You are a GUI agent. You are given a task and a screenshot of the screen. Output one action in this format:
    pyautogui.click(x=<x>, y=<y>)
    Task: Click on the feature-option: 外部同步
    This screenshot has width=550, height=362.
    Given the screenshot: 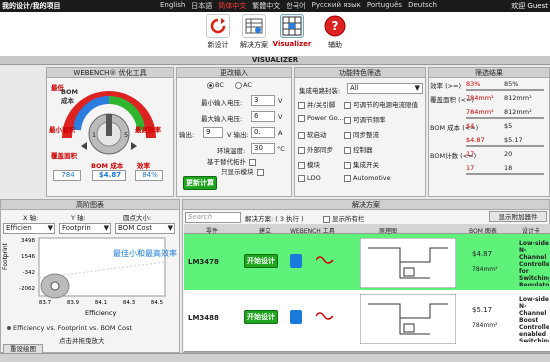 What is the action you would take?
    pyautogui.click(x=315, y=149)
    